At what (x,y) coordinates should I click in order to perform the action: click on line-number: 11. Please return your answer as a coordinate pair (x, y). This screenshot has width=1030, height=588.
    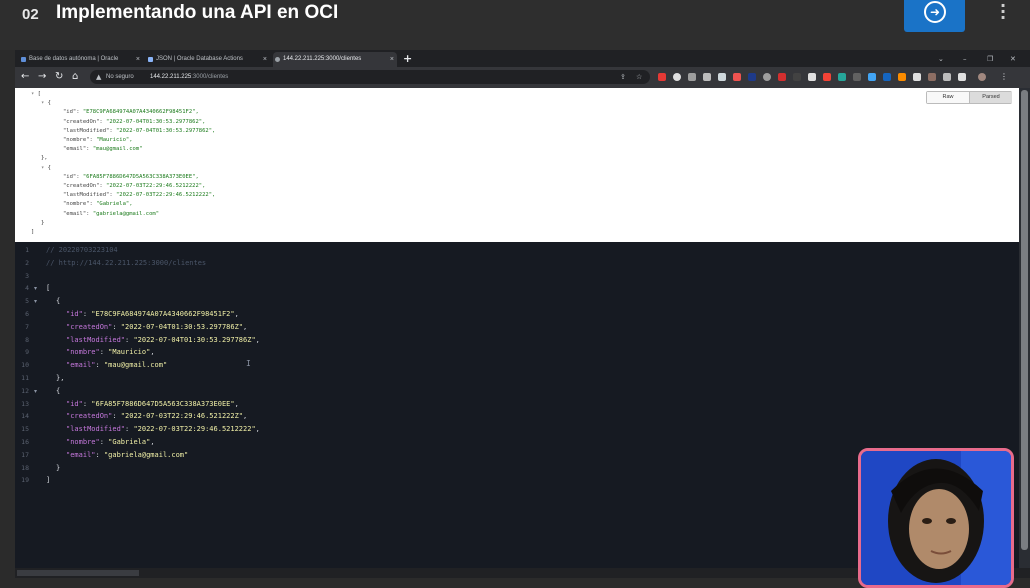
    Looking at the image, I should click on (25, 378).